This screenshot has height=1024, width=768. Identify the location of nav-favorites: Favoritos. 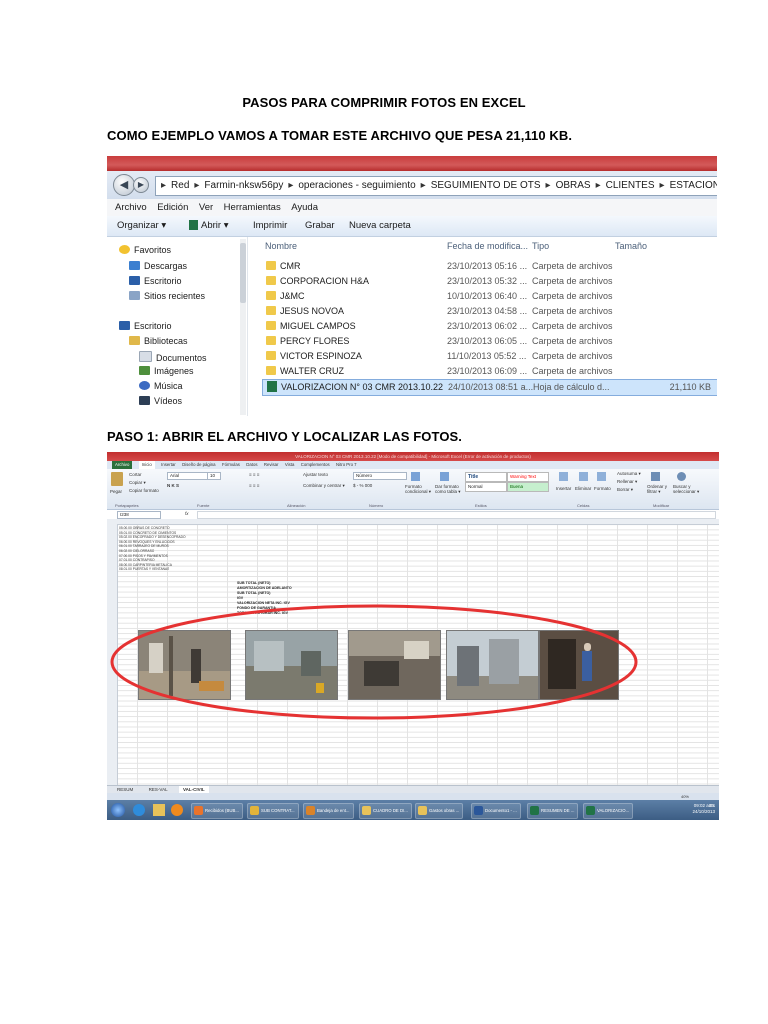
(145, 250).